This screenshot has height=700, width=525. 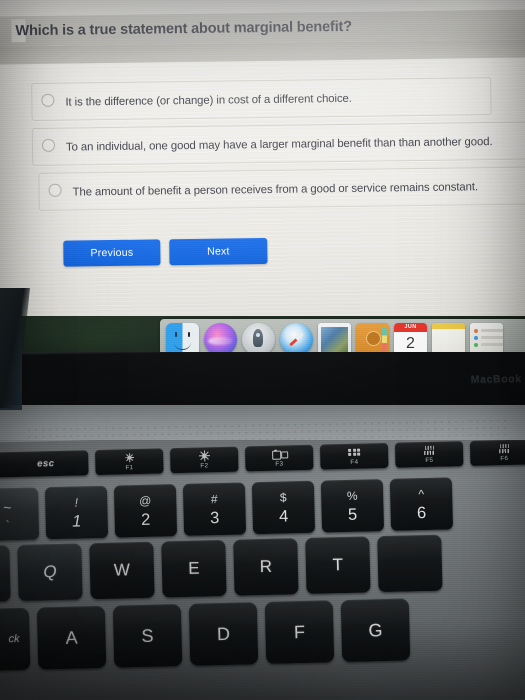 I want to click on key-4: $ 4, so click(x=283, y=507).